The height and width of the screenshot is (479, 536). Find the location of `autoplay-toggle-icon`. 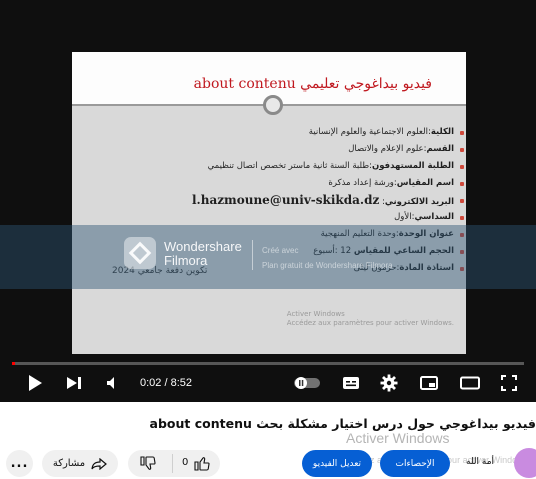

autoplay-toggle-icon is located at coordinates (307, 383).